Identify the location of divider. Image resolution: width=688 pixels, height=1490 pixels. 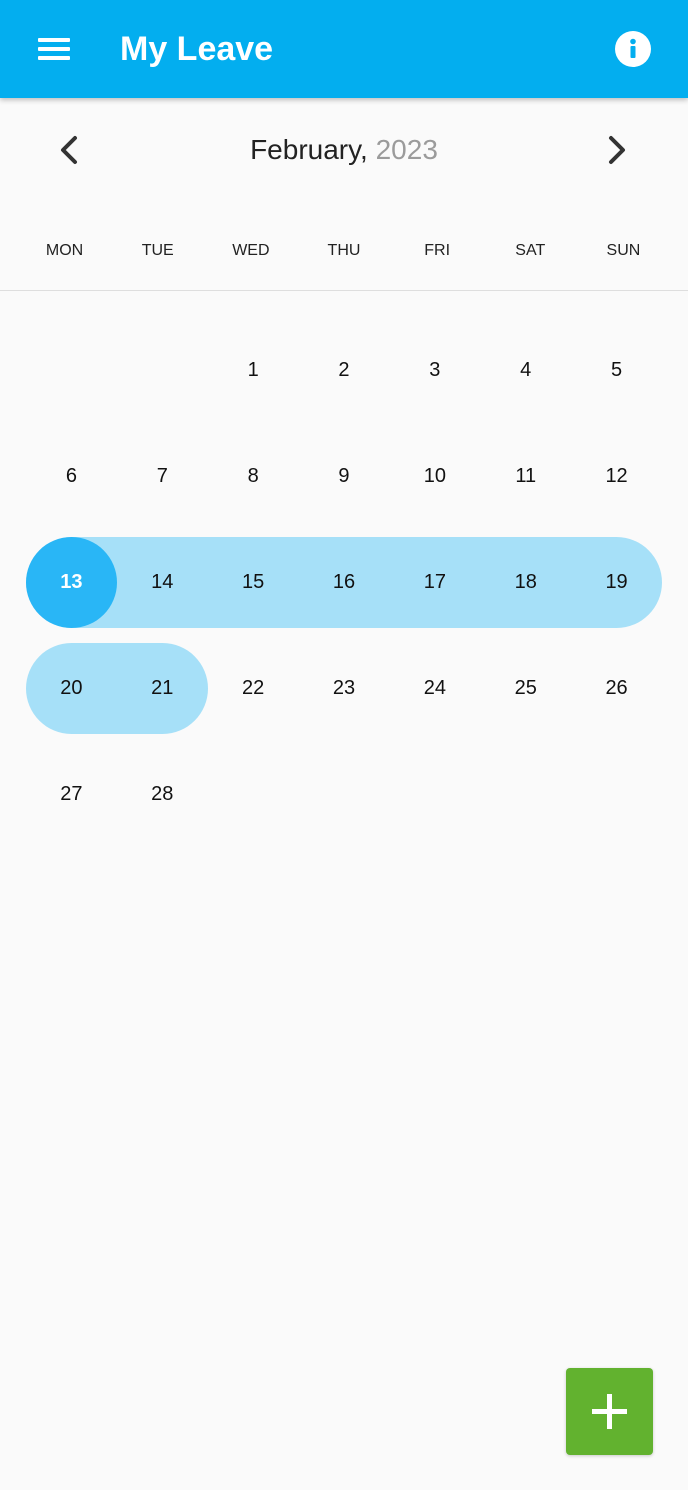
(344, 290).